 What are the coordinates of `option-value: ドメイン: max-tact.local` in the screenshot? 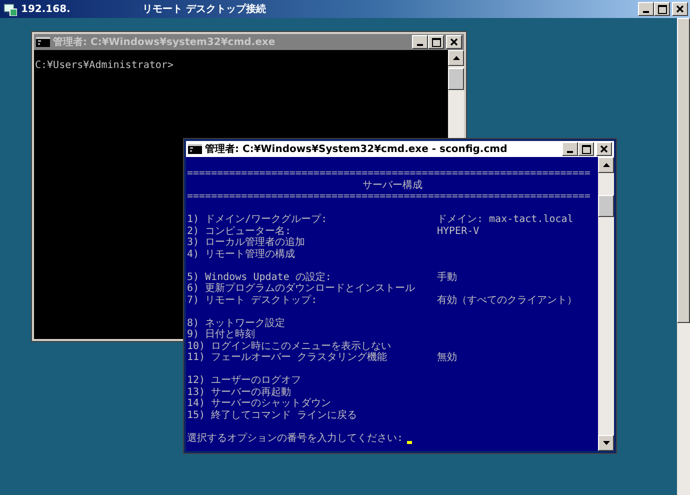 It's located at (505, 220).